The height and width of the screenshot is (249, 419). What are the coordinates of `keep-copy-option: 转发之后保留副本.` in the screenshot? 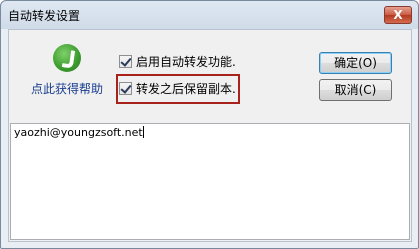 It's located at (177, 89).